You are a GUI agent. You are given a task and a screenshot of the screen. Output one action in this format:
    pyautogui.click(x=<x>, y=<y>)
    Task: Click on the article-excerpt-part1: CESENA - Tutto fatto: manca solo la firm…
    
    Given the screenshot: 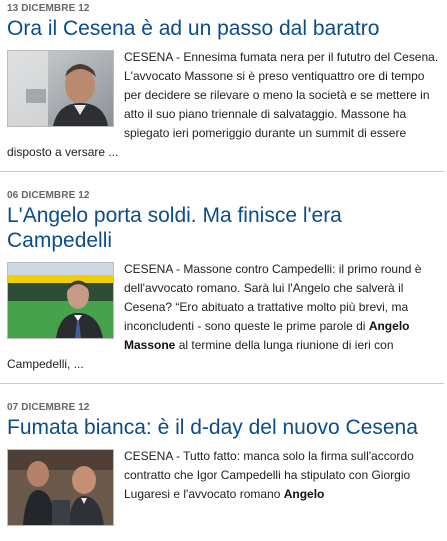 What is the action you would take?
    pyautogui.click(x=269, y=475)
    